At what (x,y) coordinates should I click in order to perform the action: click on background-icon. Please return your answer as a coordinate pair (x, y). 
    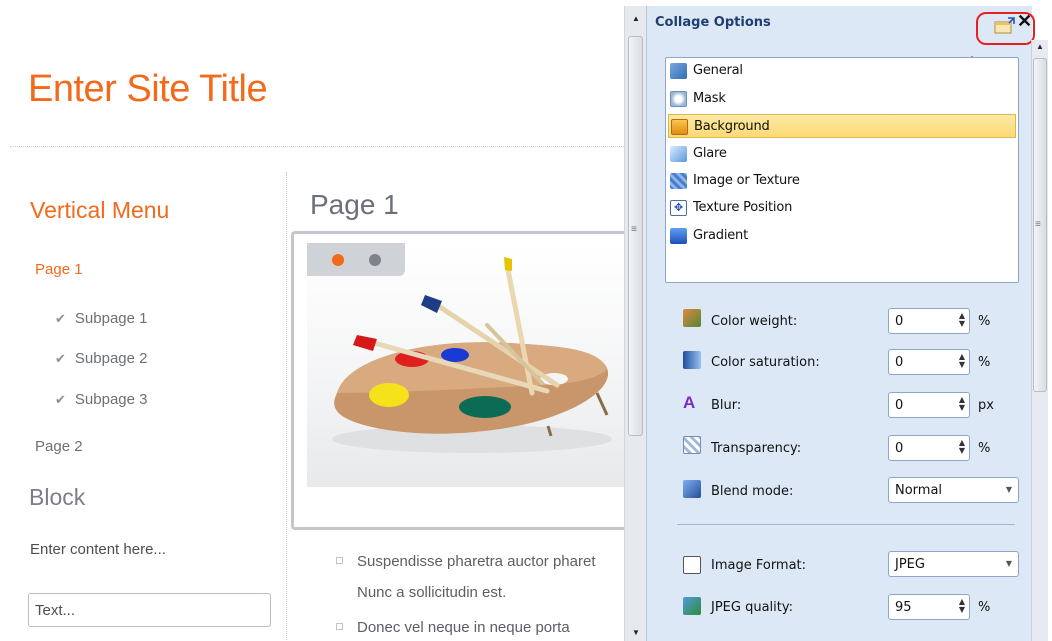
    Looking at the image, I should click on (679, 127).